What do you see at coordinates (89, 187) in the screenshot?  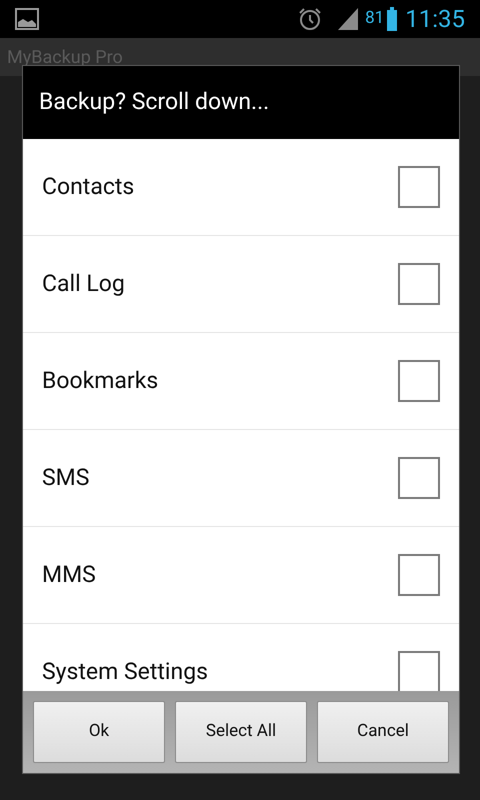 I see `option-label: Contacts` at bounding box center [89, 187].